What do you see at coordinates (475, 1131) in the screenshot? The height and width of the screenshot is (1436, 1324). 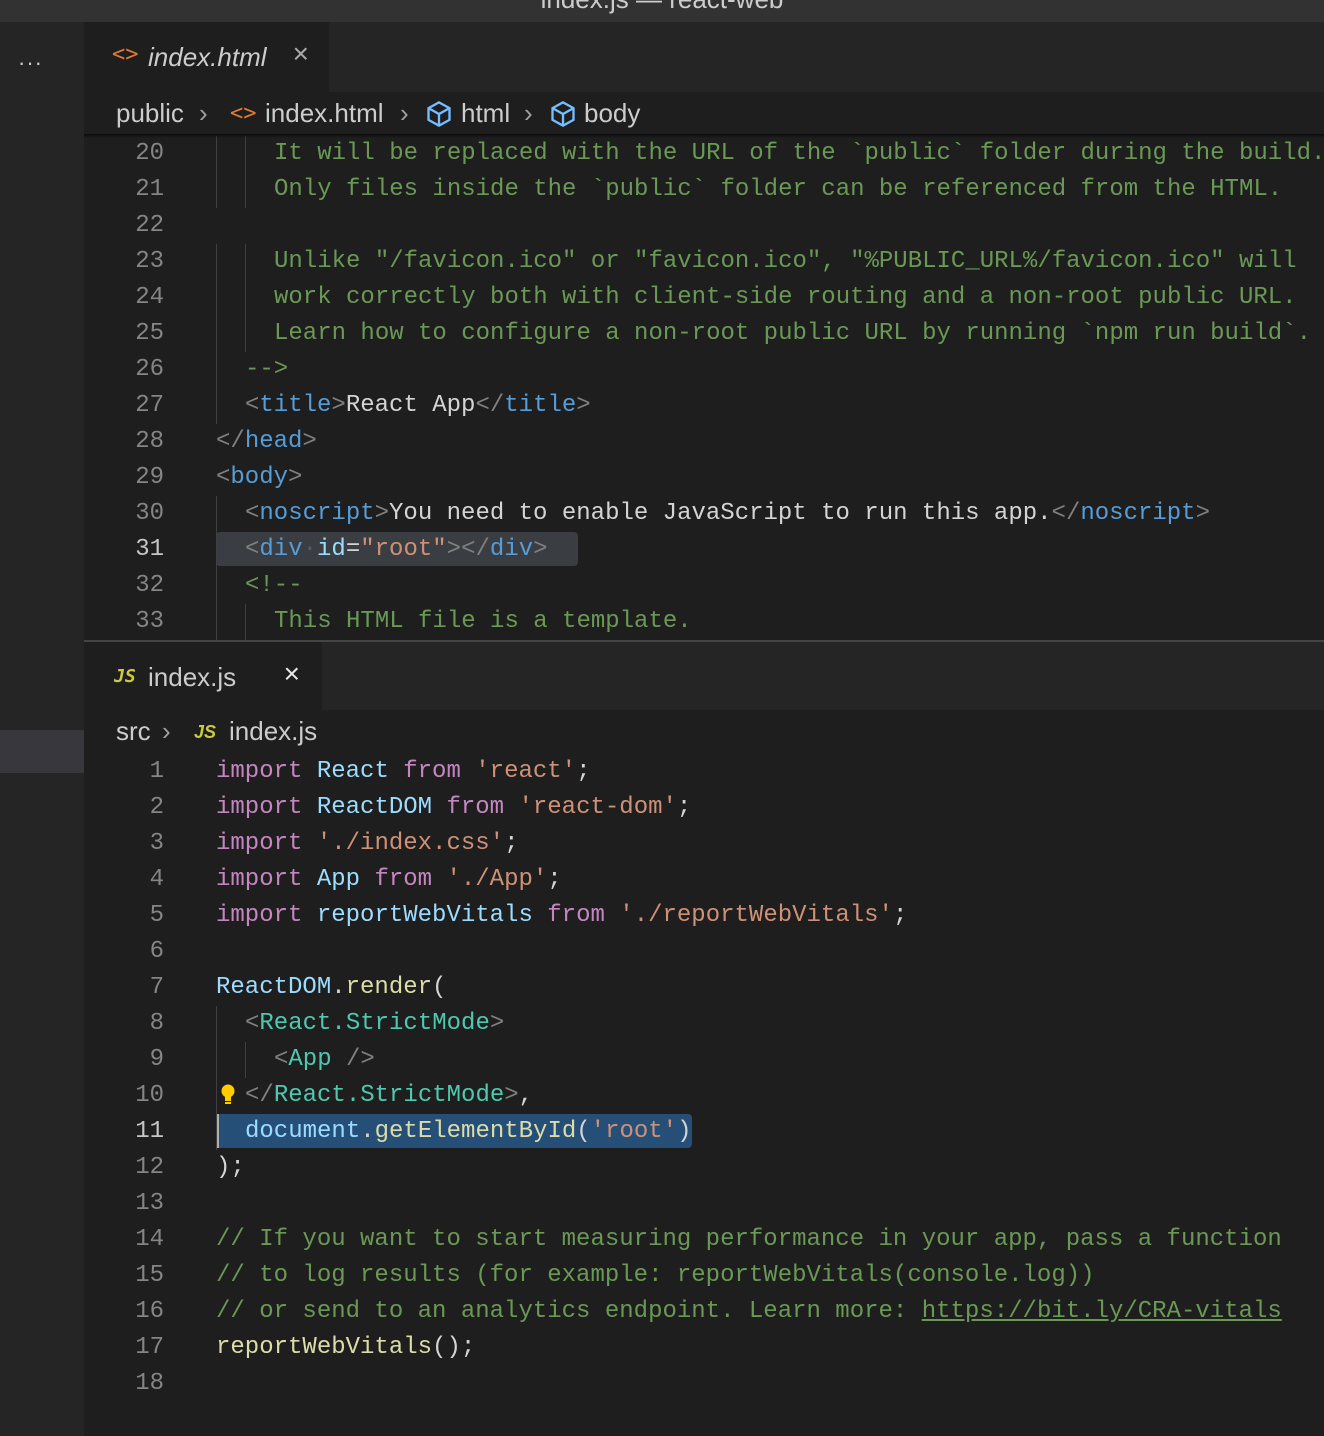 I see `code-token: getElementById` at bounding box center [475, 1131].